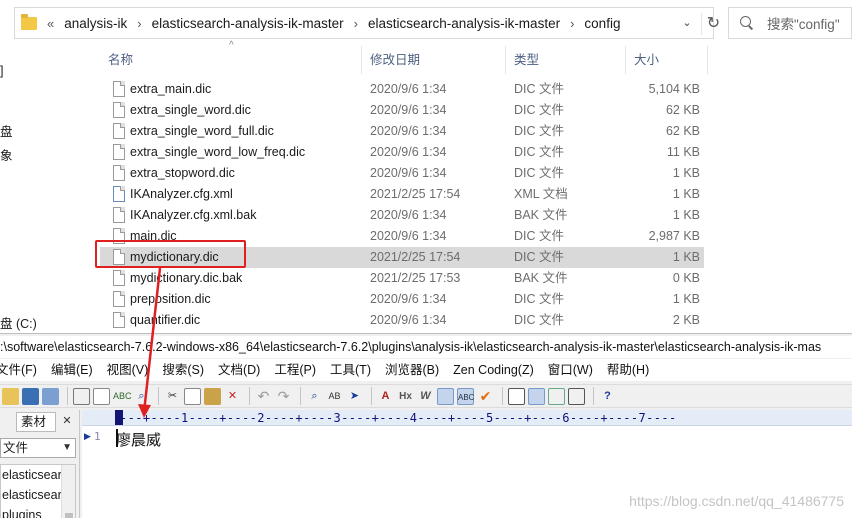 This screenshot has width=852, height=518. Describe the element at coordinates (18, 322) in the screenshot. I see `nav-item-drive-c: 盘 (C:)` at that location.